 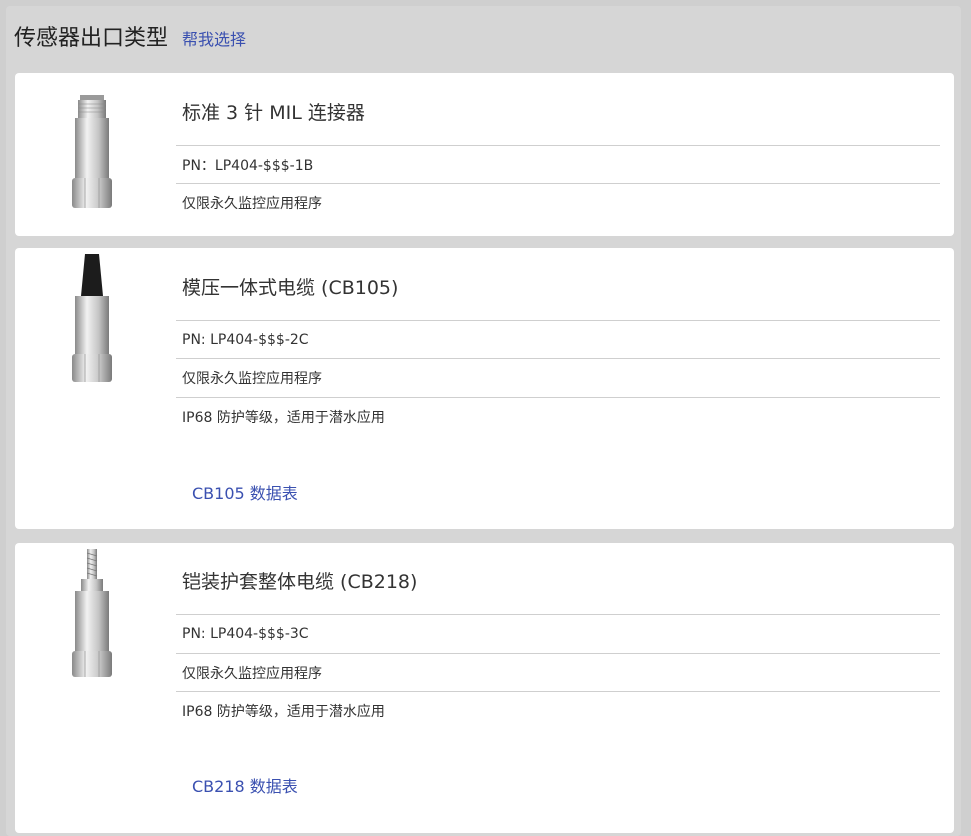 I want to click on part-number: PN：LP404-$$$-1B, so click(x=558, y=164).